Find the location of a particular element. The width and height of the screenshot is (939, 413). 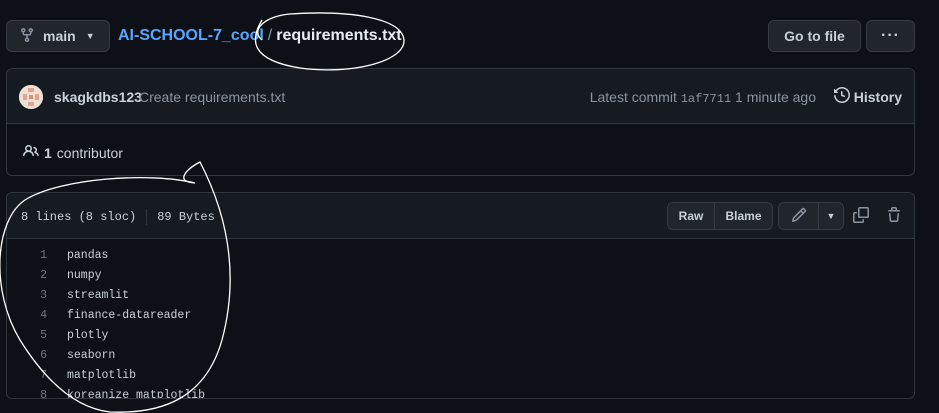

copy-icon is located at coordinates (861, 216).